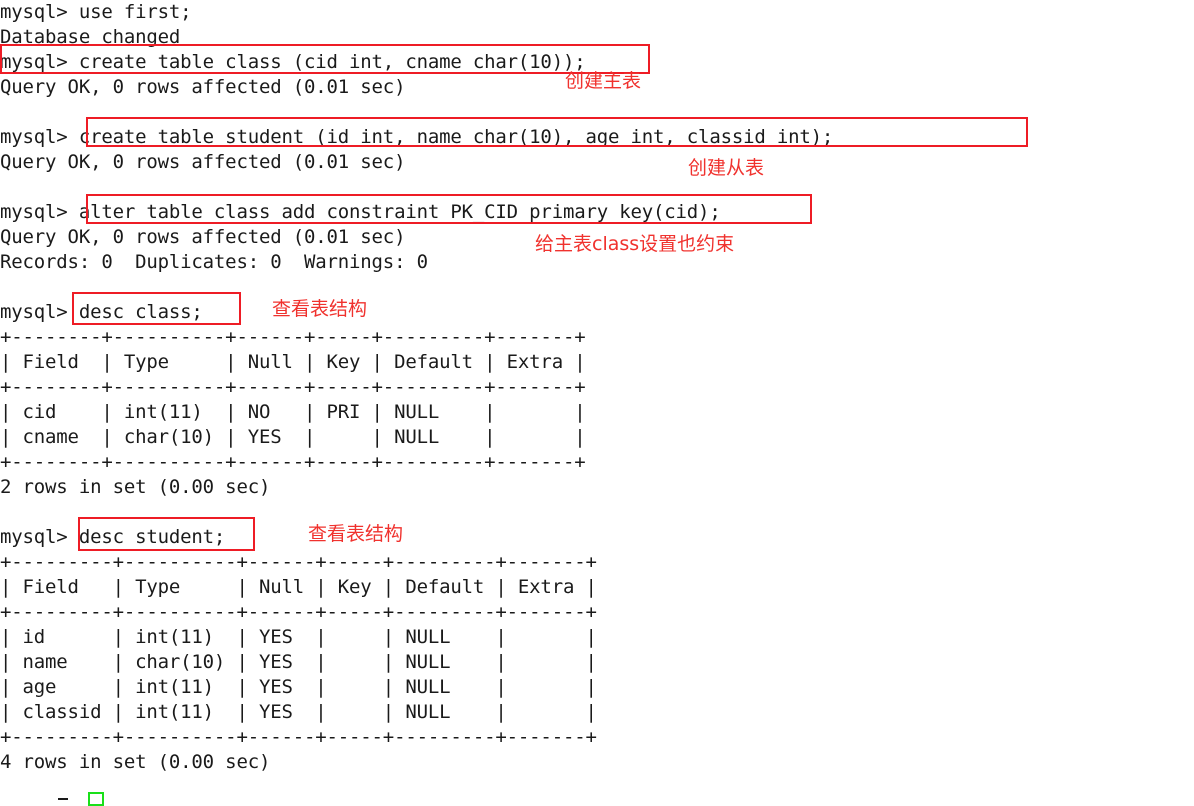 The height and width of the screenshot is (806, 1194). What do you see at coordinates (101, 312) in the screenshot?
I see `terminal-line: mysql> desc class;` at bounding box center [101, 312].